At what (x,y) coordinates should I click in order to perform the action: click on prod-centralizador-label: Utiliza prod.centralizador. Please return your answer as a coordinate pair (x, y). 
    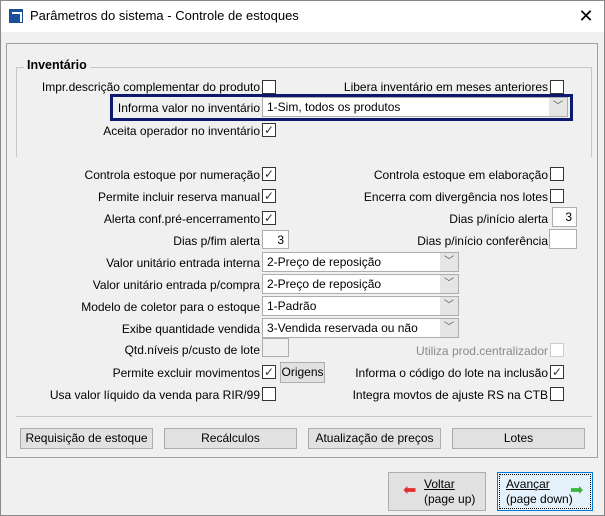
    Looking at the image, I should click on (481, 351).